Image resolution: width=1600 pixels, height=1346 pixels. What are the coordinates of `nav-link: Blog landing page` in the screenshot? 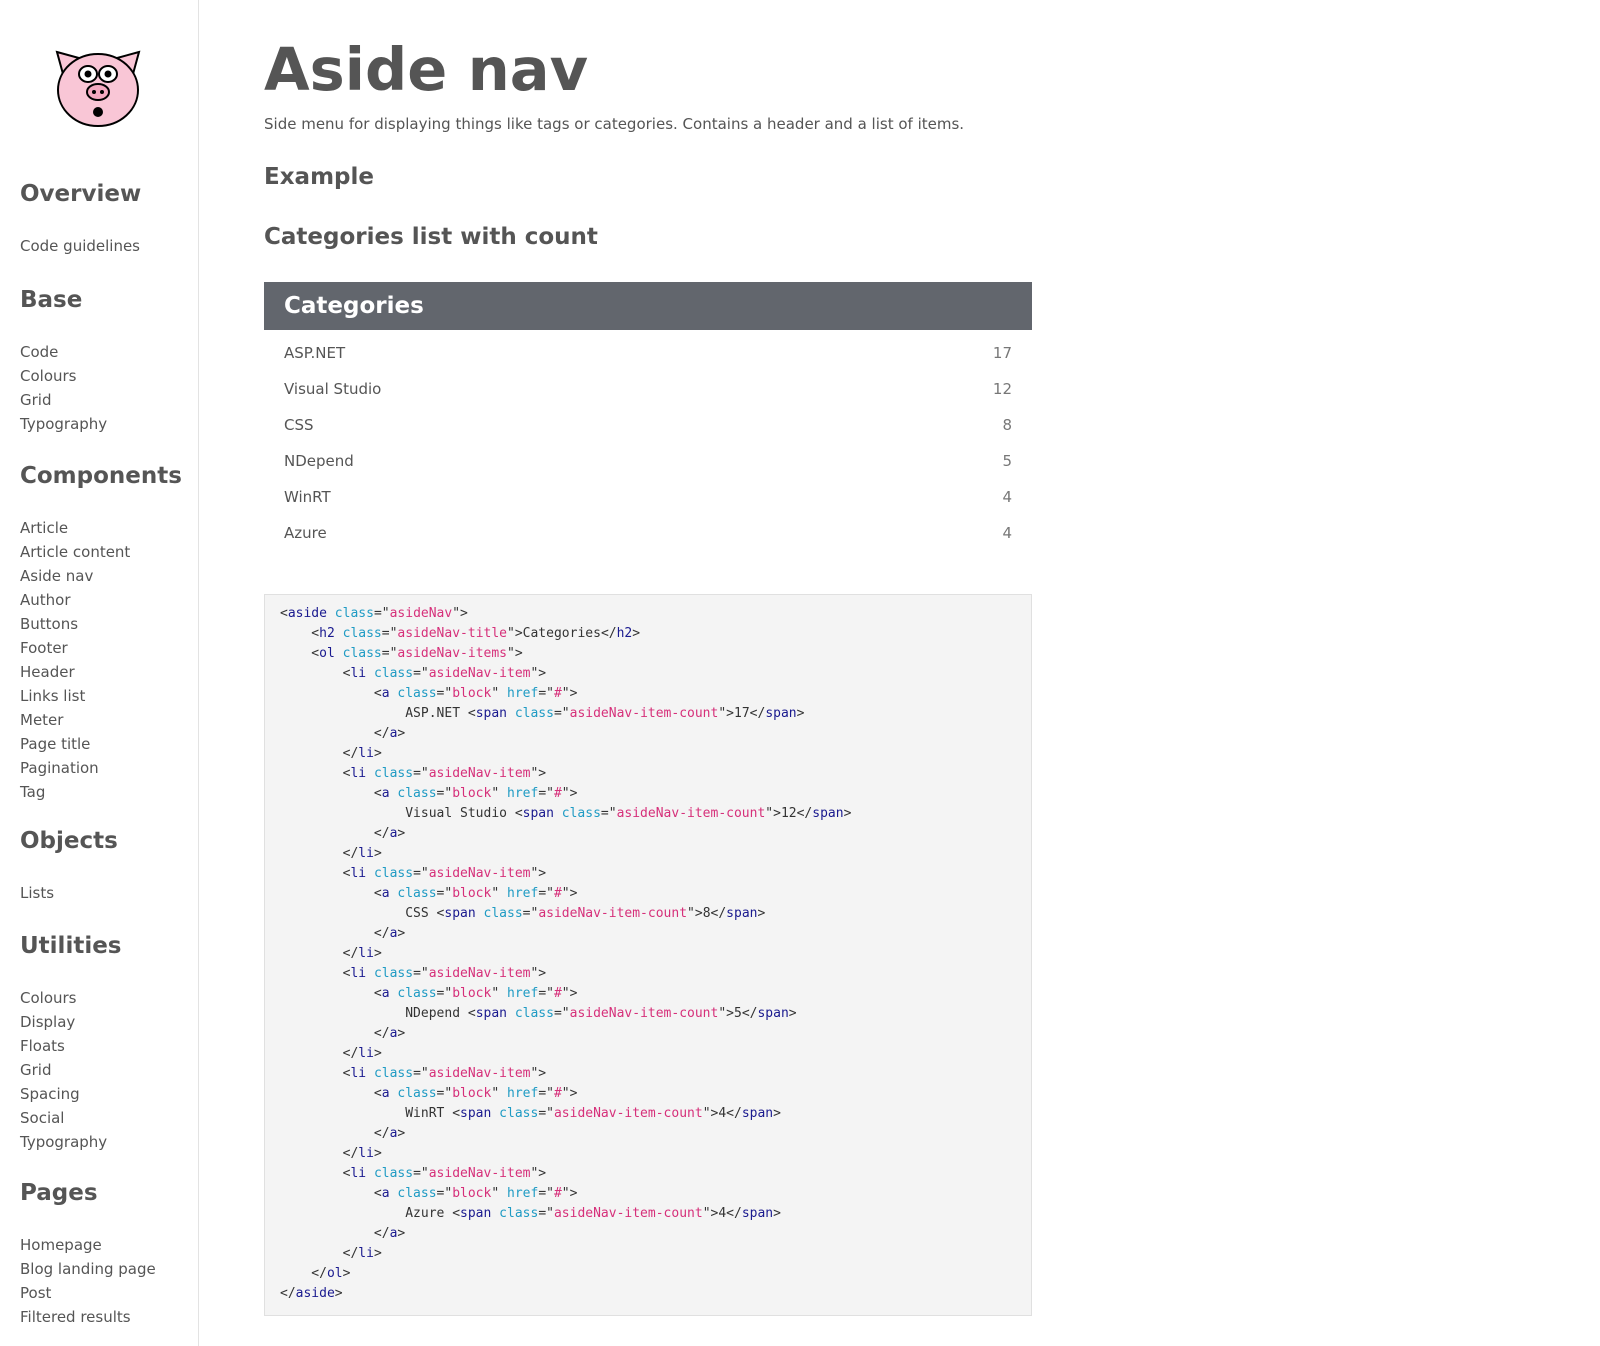 It's located at (88, 1269).